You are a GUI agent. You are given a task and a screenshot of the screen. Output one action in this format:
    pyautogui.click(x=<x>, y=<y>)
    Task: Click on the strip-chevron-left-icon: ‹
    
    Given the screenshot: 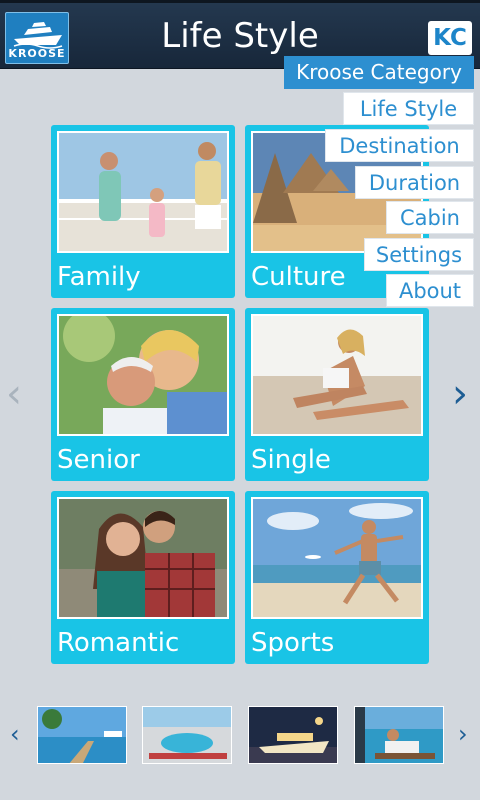 What is the action you would take?
    pyautogui.click(x=15, y=734)
    